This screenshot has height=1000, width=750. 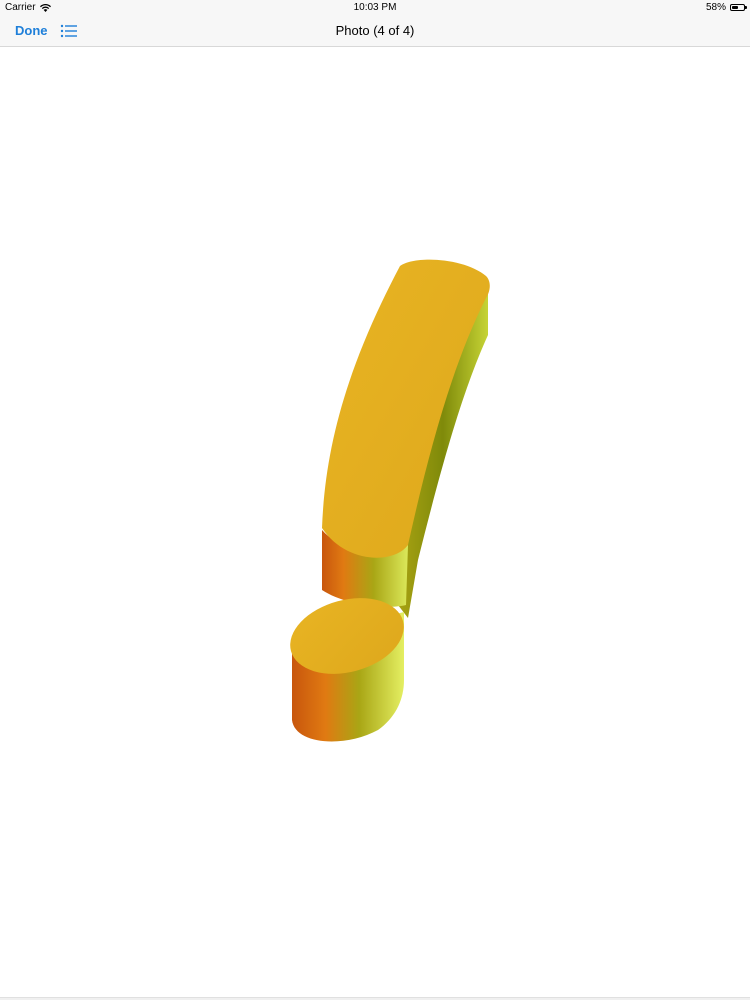 What do you see at coordinates (390, 500) in the screenshot?
I see `exclamation-mark-3d-icon` at bounding box center [390, 500].